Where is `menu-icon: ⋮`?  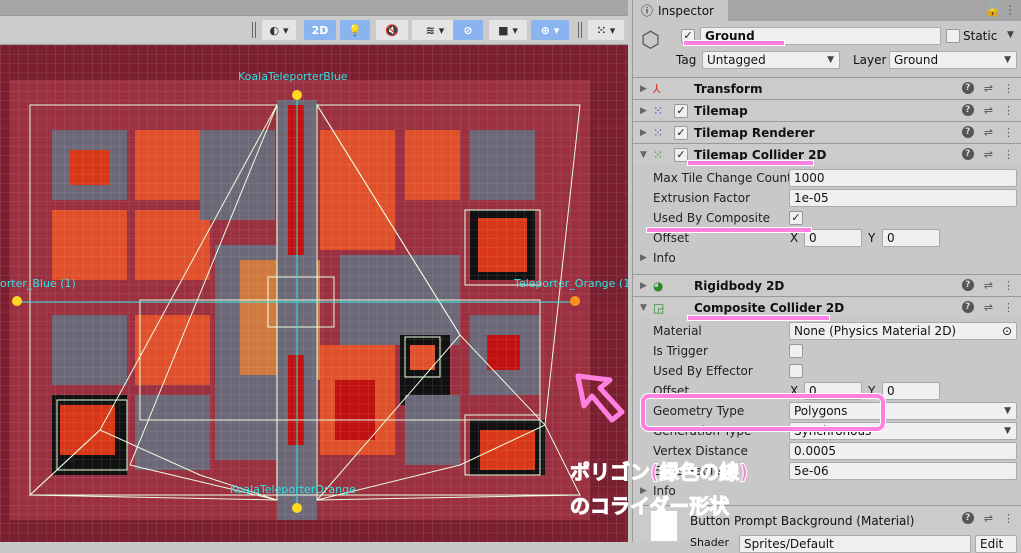 menu-icon: ⋮ is located at coordinates (1010, 10).